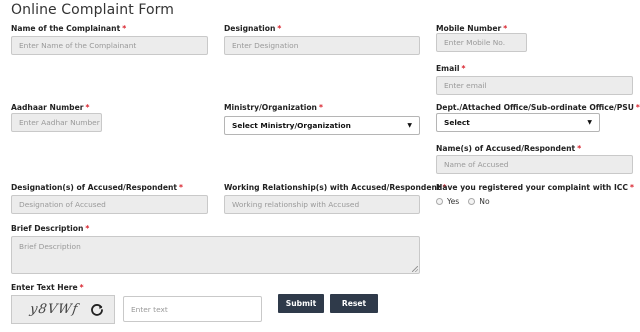 This screenshot has width=640, height=332. I want to click on mobile-label: Mobile Number *, so click(472, 28).